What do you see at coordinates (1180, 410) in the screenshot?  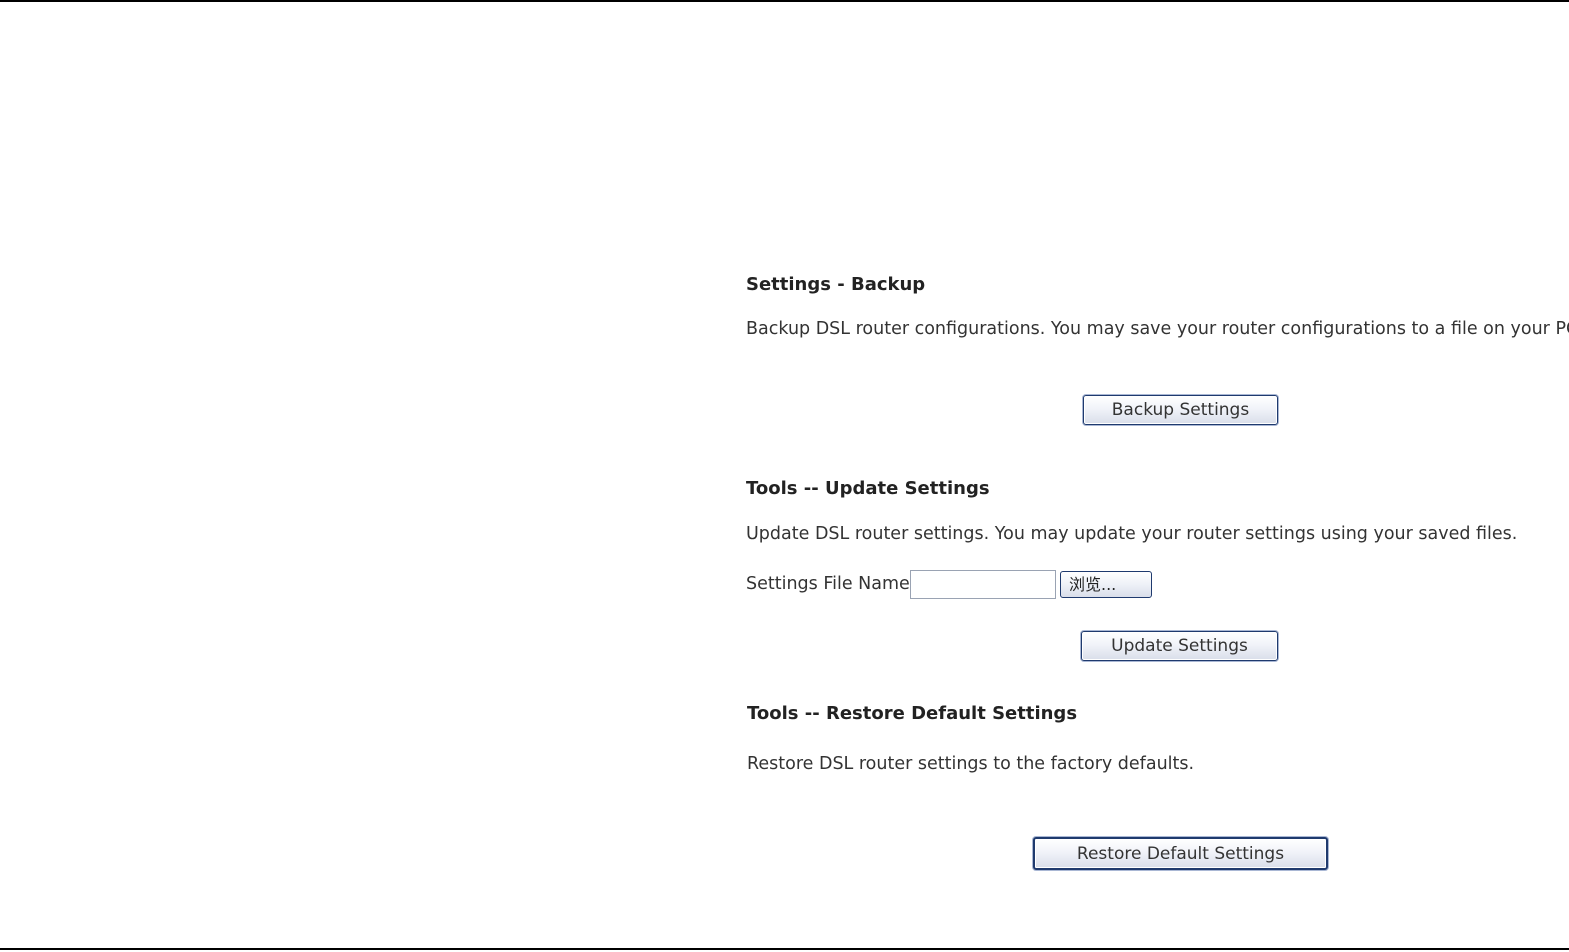 I see `backup-settings-button: Backup Settings` at bounding box center [1180, 410].